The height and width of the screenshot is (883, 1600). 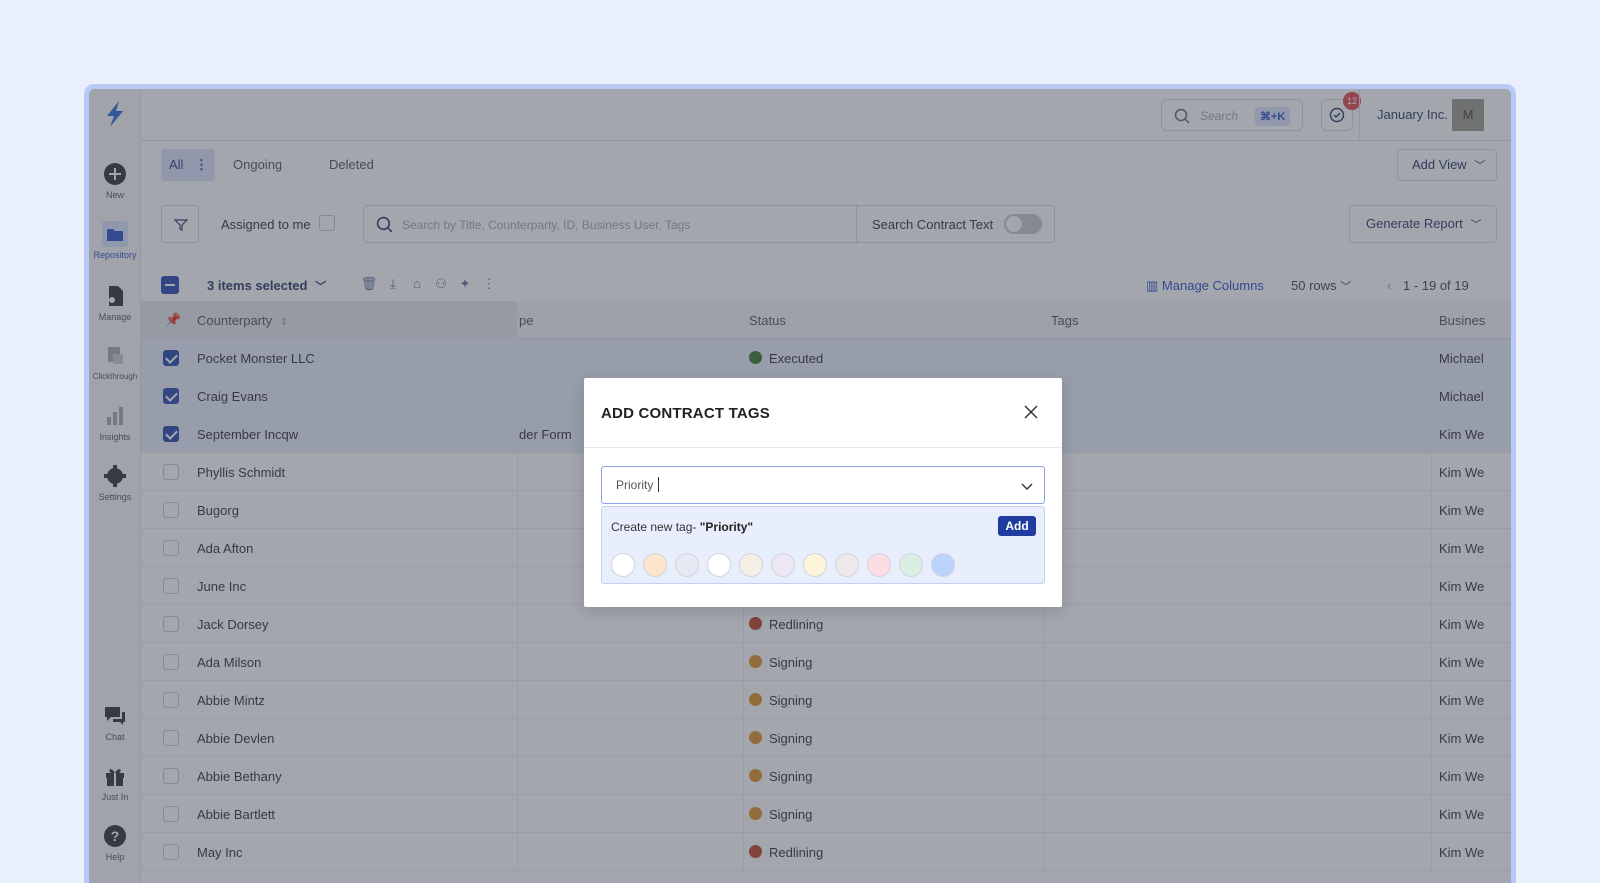 I want to click on create-tag-option: Create new tag- "Priority", so click(x=682, y=527).